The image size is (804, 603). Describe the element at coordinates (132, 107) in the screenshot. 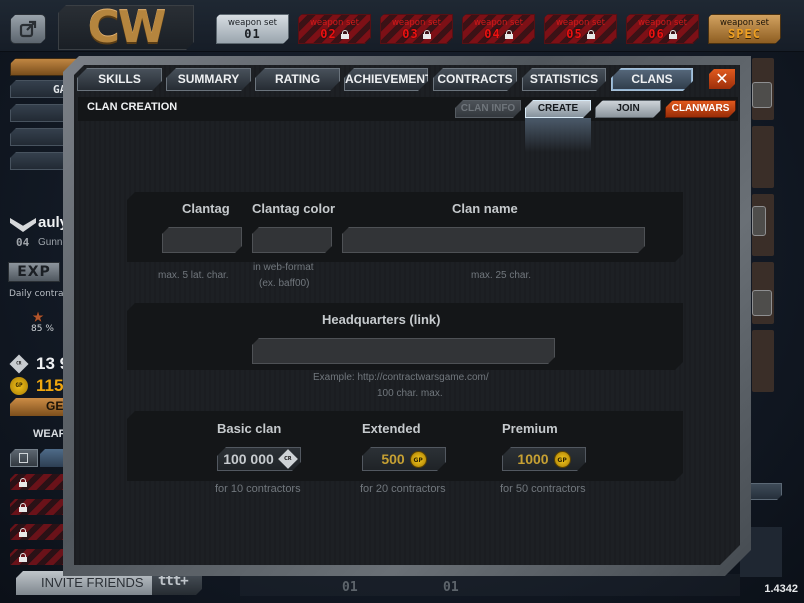

I see `section-title: CLAN CREATION` at that location.